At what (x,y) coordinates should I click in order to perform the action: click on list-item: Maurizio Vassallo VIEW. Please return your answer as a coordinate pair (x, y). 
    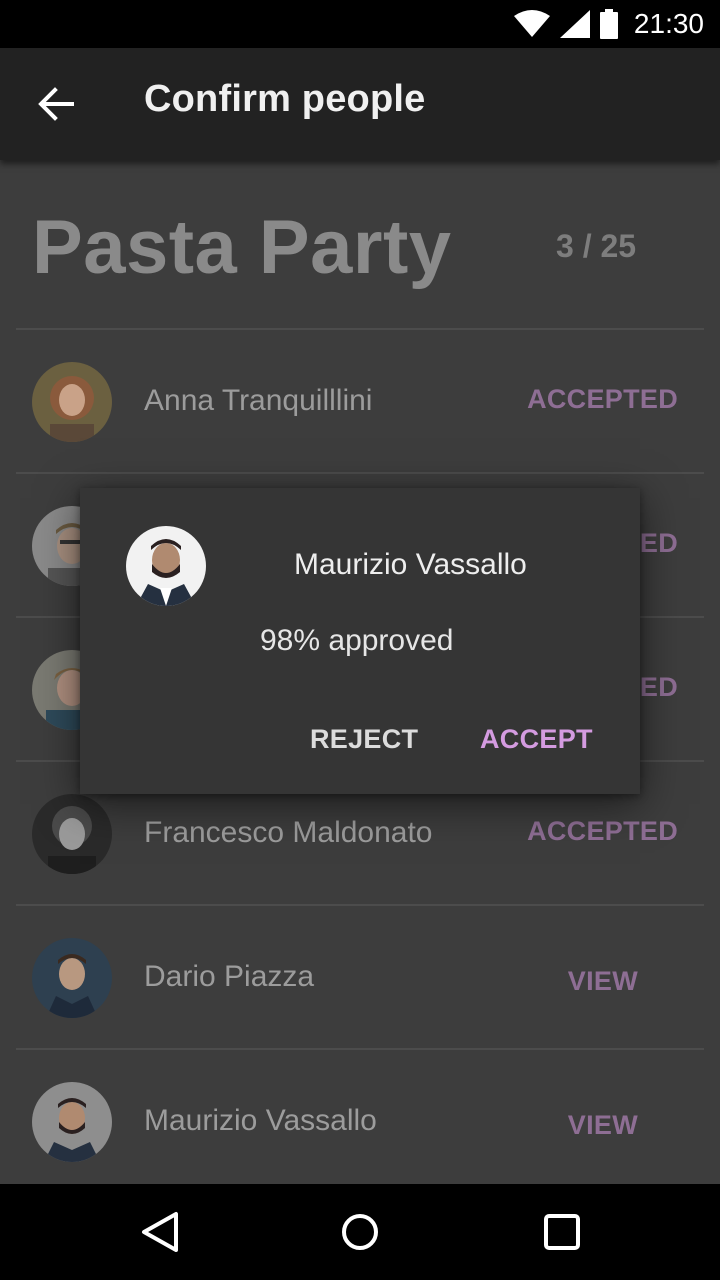
    Looking at the image, I should click on (360, 1116).